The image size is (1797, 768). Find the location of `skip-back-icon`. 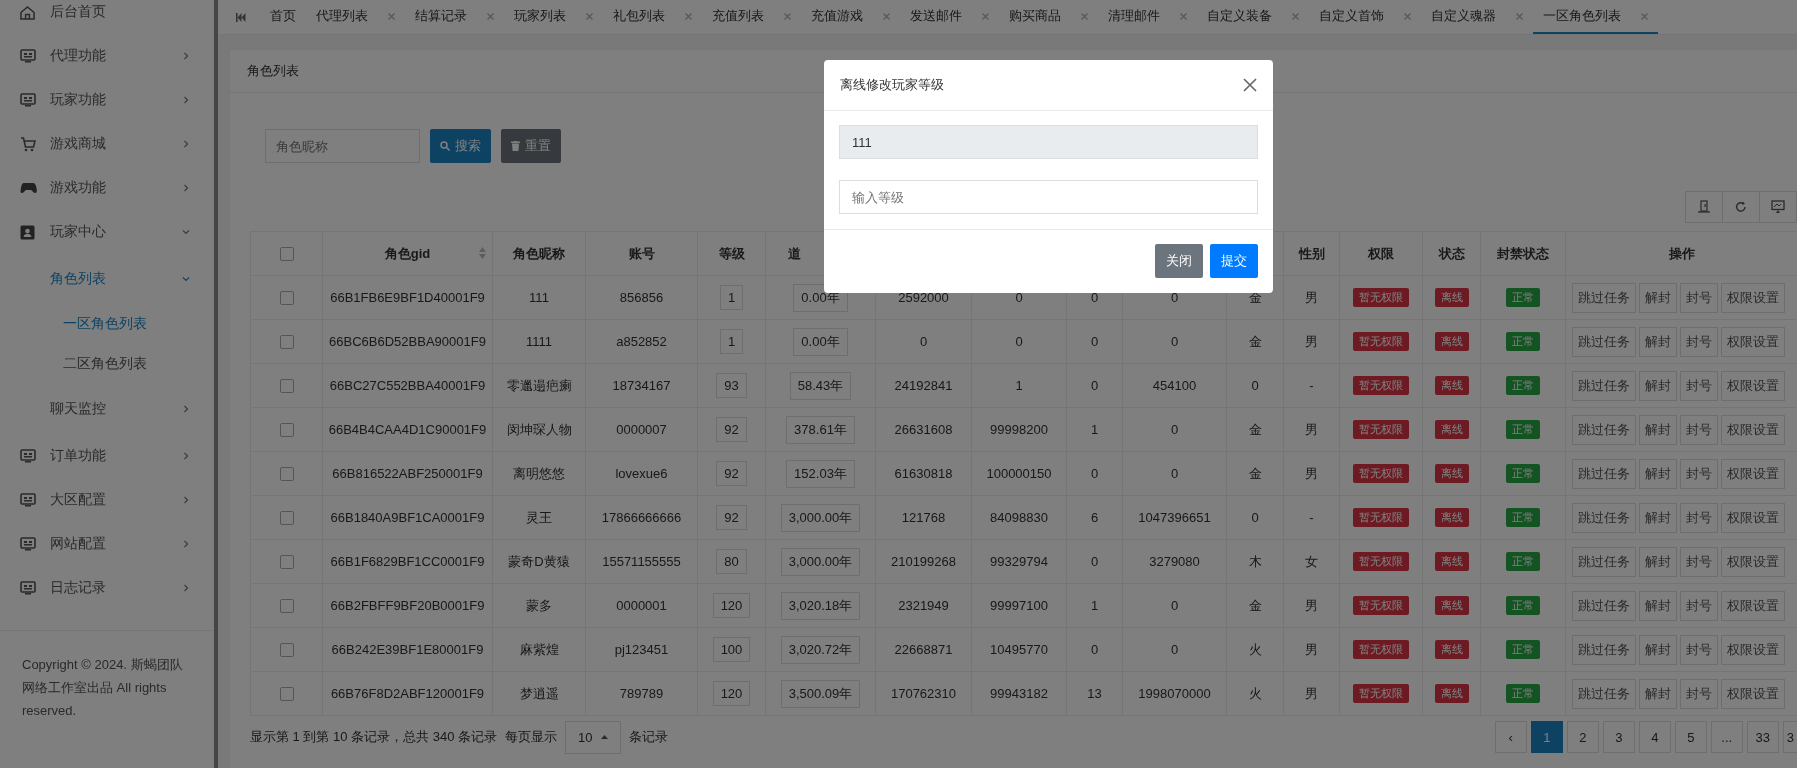

skip-back-icon is located at coordinates (241, 17).